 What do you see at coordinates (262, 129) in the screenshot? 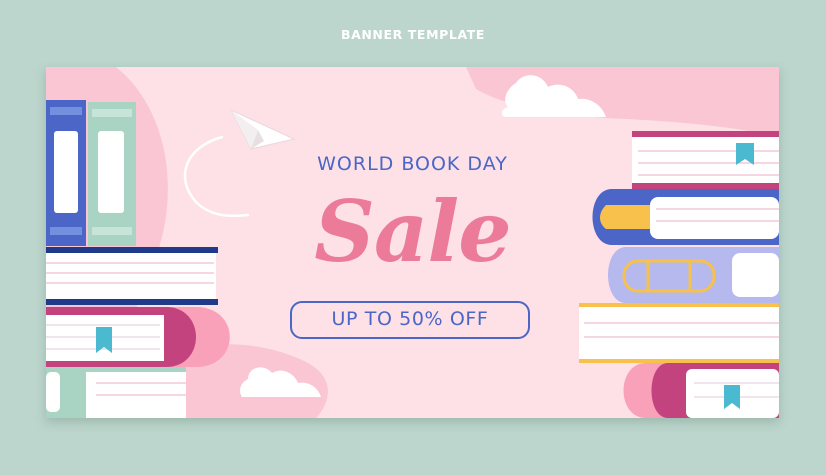
I see `paper-plane-icon` at bounding box center [262, 129].